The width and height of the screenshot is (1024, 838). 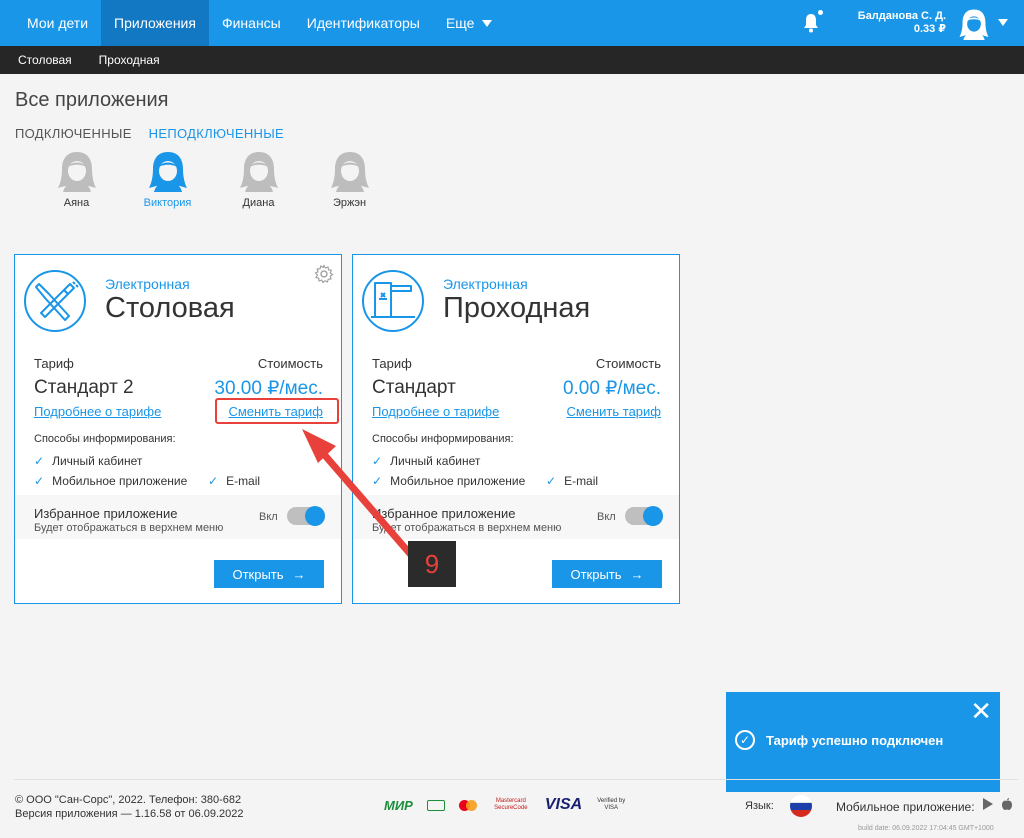 I want to click on user-name: Балданова С. Д., so click(x=901, y=16).